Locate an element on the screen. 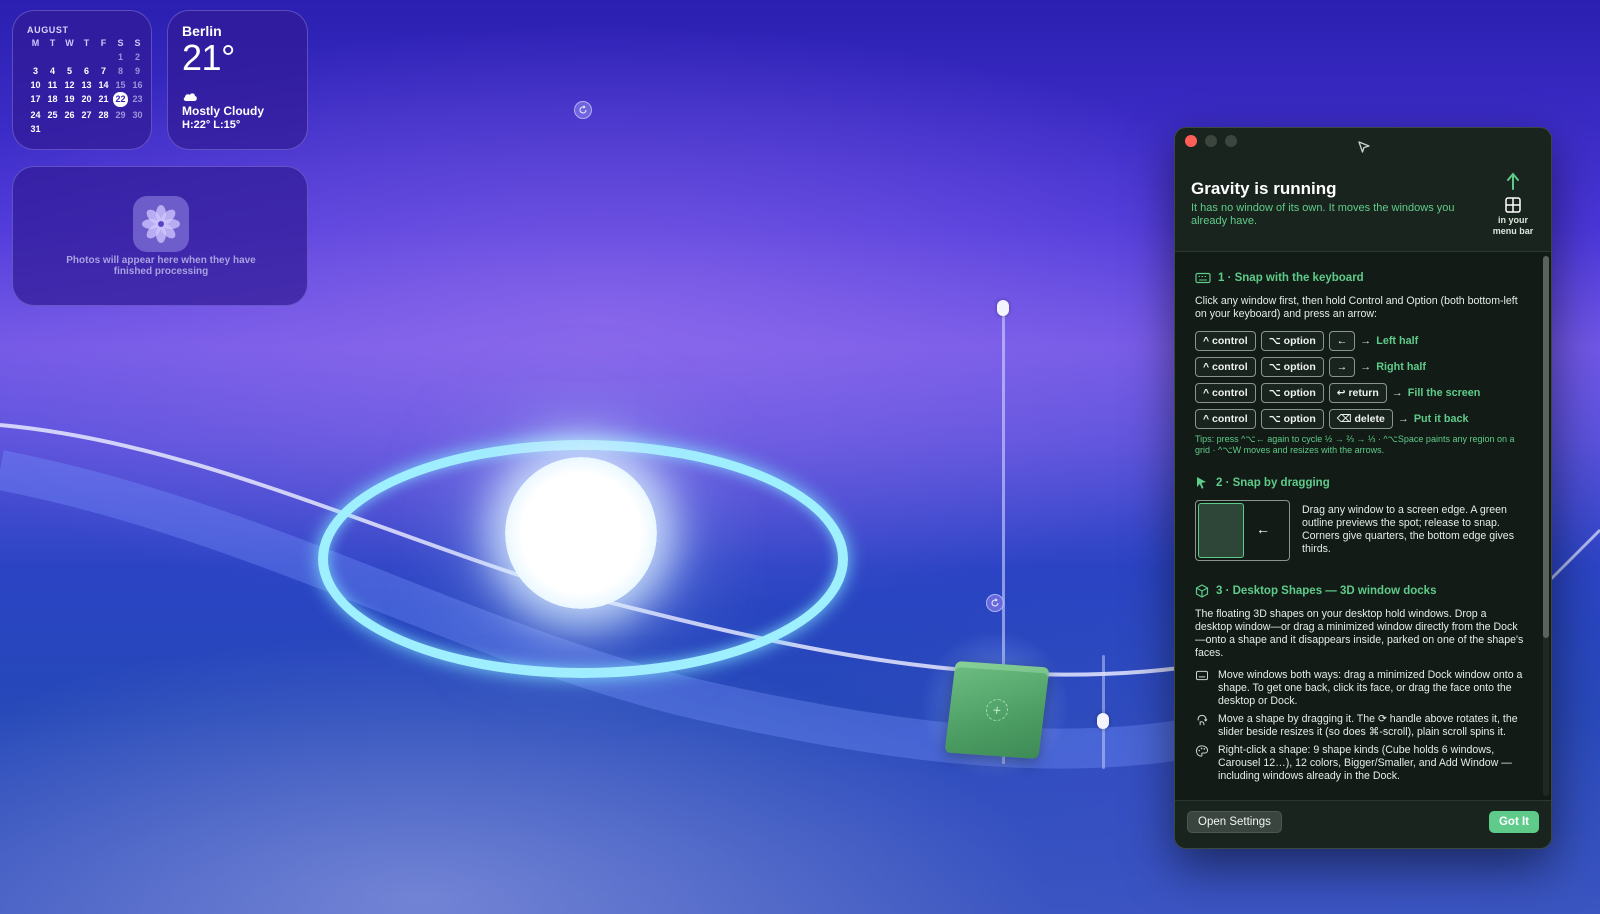  ring-core-orb is located at coordinates (581, 533).